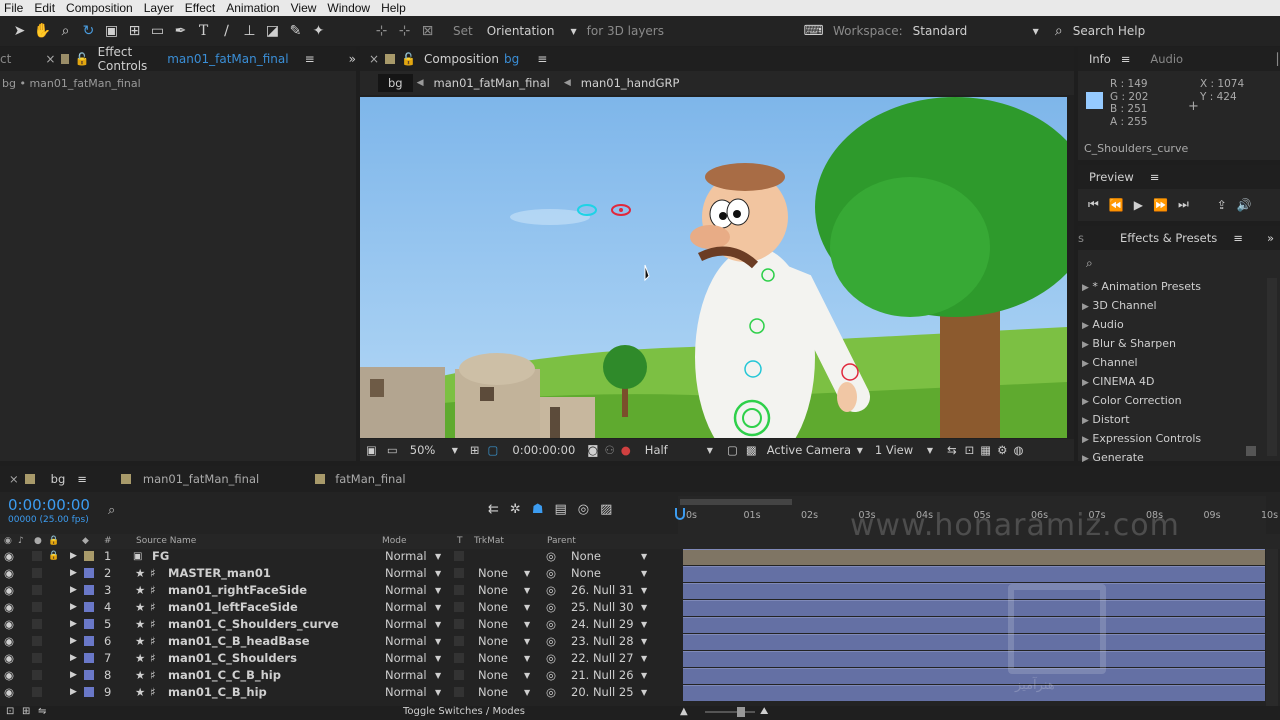  What do you see at coordinates (160, 8) in the screenshot?
I see `menu-layer: Layer` at bounding box center [160, 8].